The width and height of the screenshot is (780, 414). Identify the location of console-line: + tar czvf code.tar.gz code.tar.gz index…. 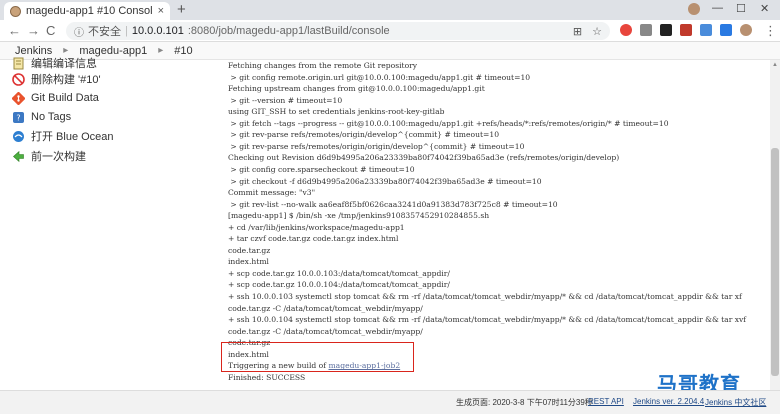
(313, 239).